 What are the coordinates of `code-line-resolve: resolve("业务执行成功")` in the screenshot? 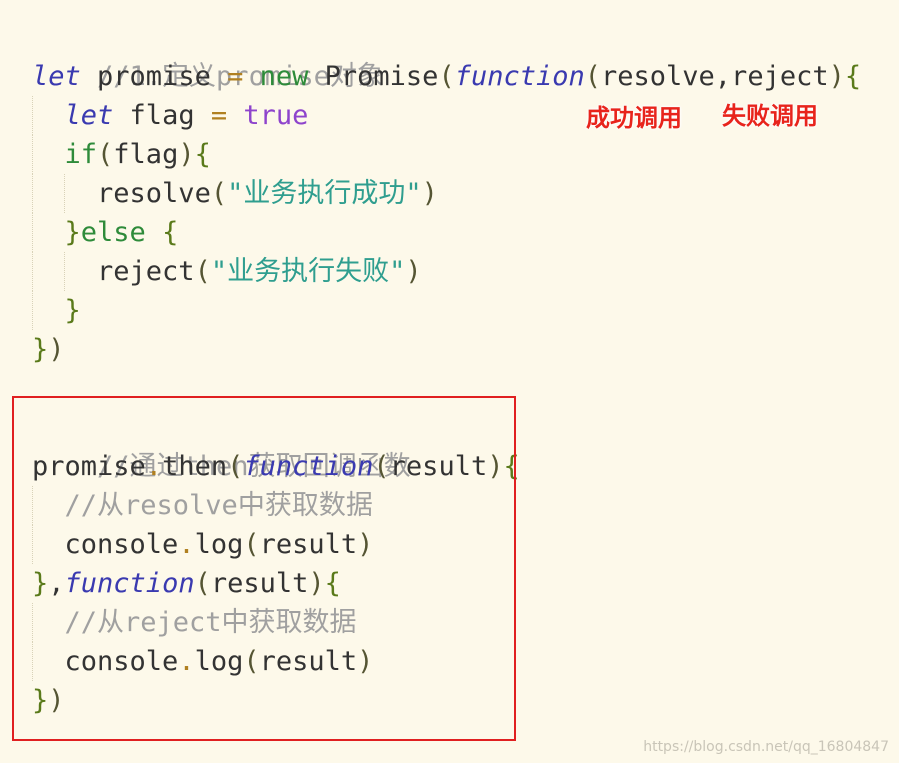 It's located at (235, 193).